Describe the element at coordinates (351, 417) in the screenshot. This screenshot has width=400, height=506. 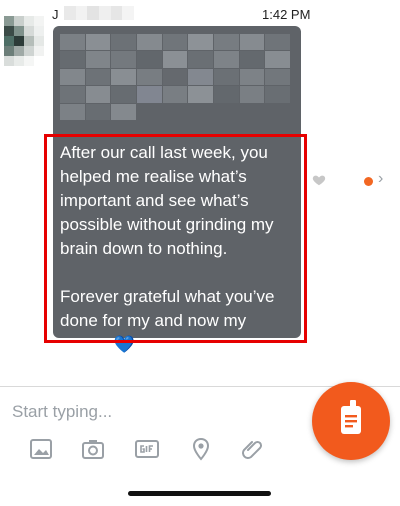
I see `document-icon` at that location.